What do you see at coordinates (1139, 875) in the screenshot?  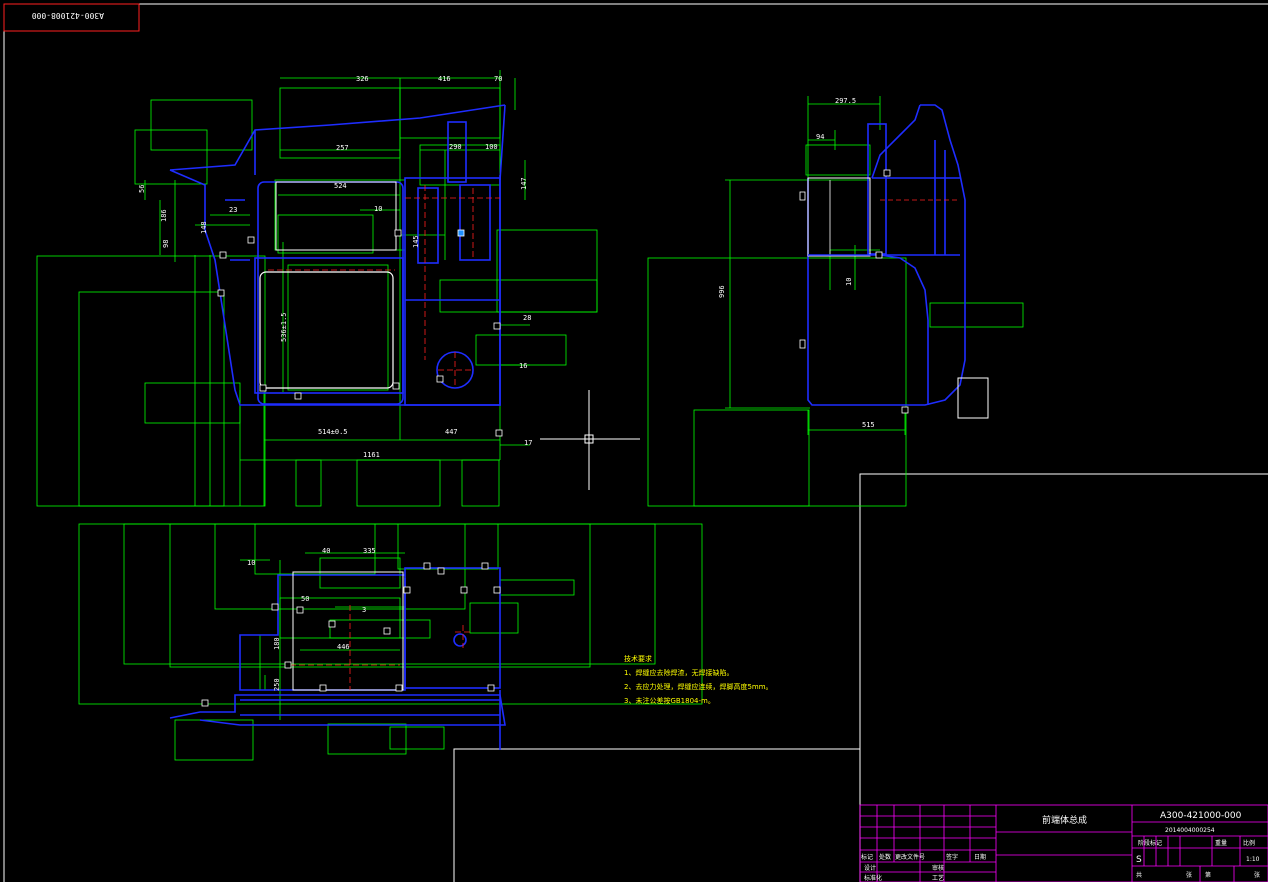 I see `bottom-label-1: 共` at bounding box center [1139, 875].